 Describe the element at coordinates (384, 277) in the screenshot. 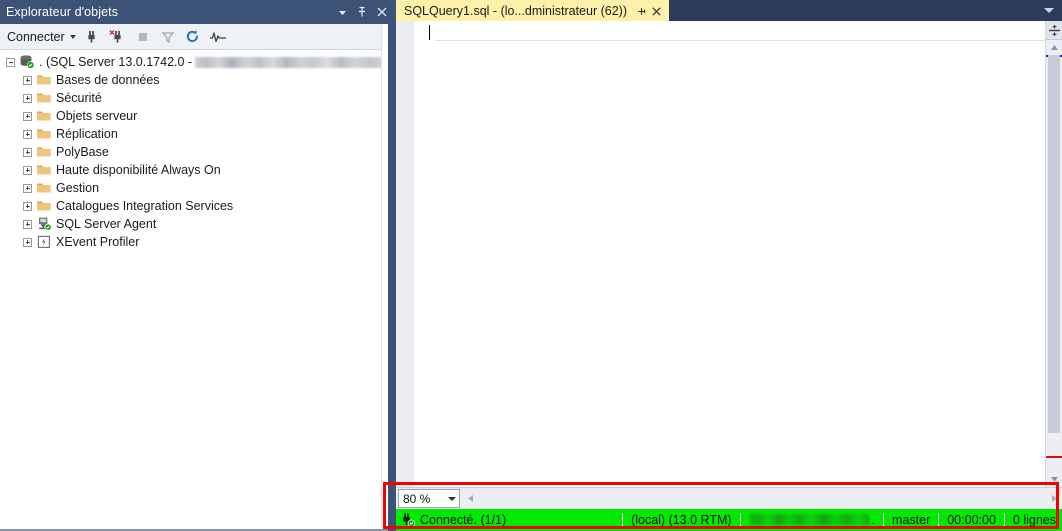

I see `object-explorer-scrollbar` at that location.